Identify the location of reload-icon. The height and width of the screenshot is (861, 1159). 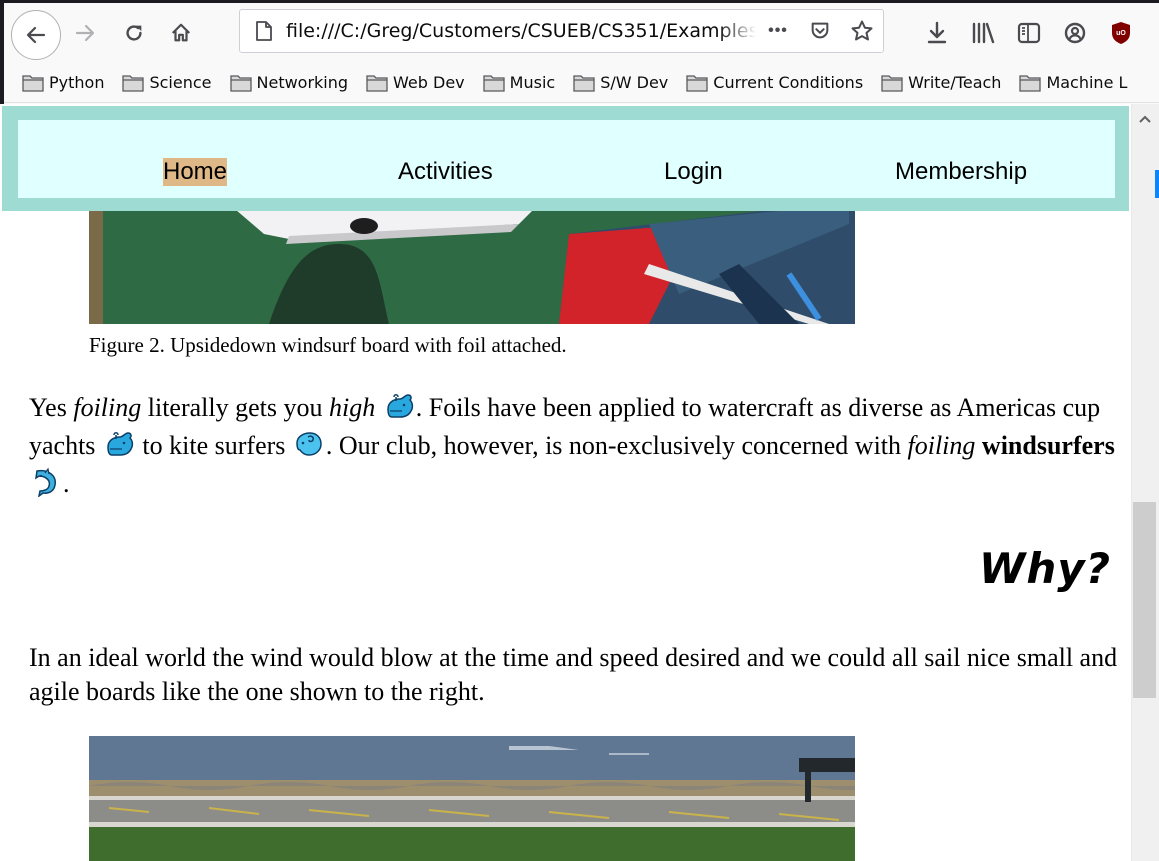
(134, 33).